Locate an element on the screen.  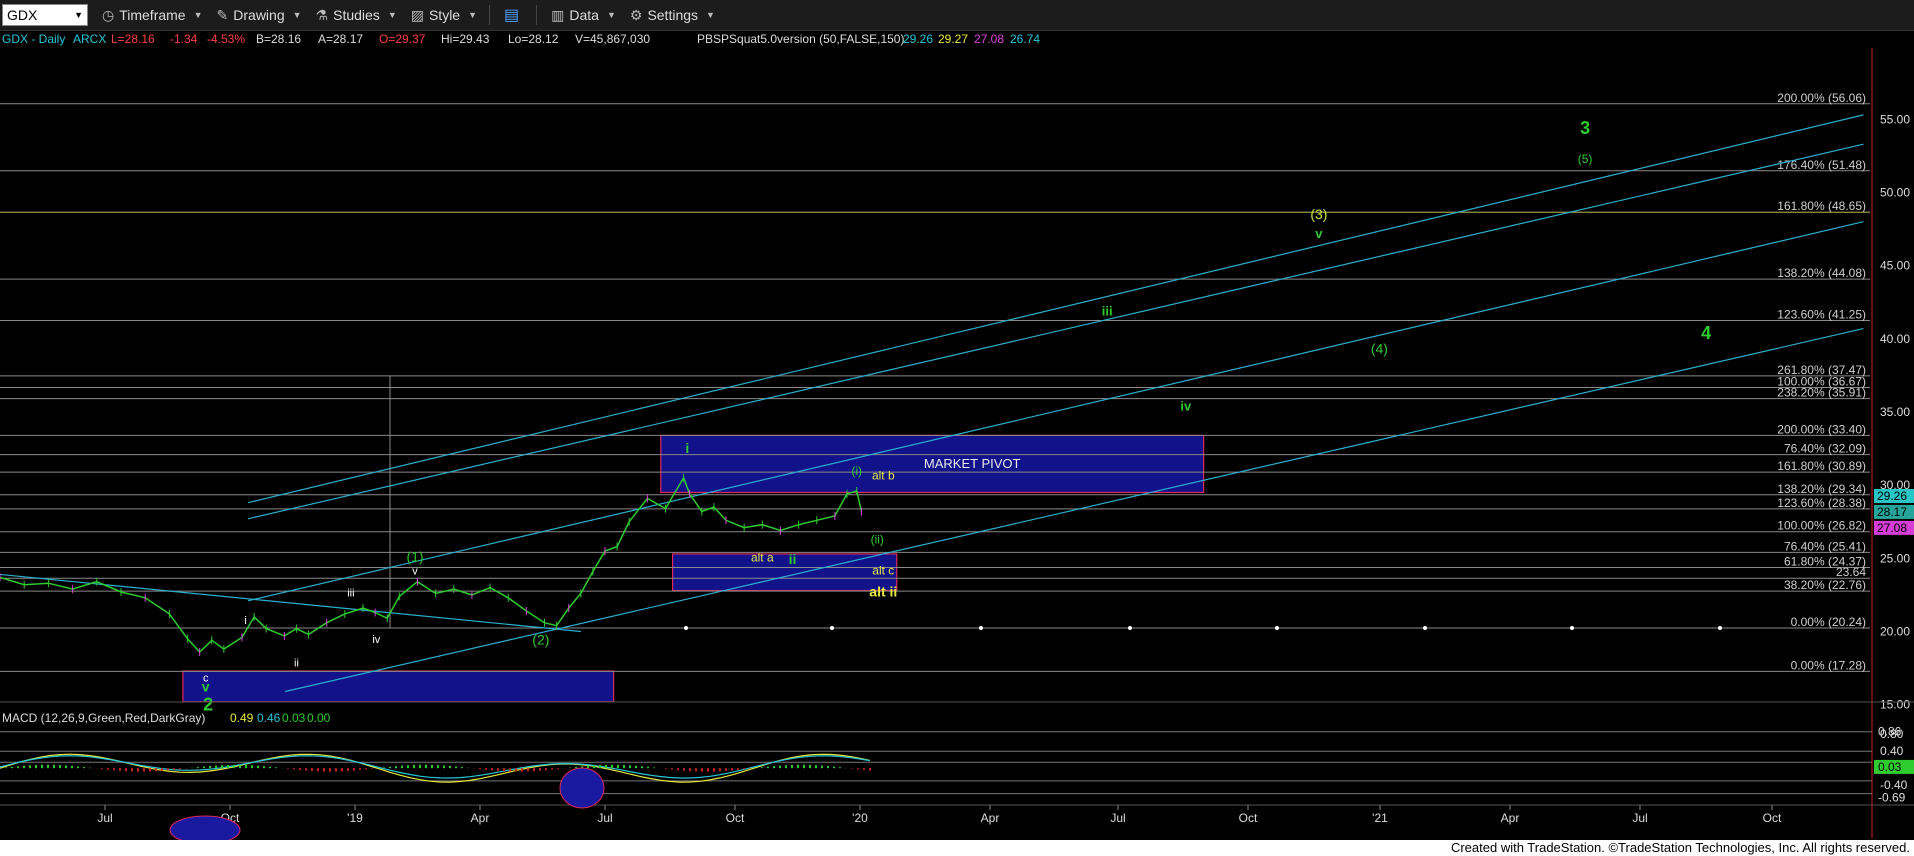
time-tick-label: '21 is located at coordinates (1380, 818).